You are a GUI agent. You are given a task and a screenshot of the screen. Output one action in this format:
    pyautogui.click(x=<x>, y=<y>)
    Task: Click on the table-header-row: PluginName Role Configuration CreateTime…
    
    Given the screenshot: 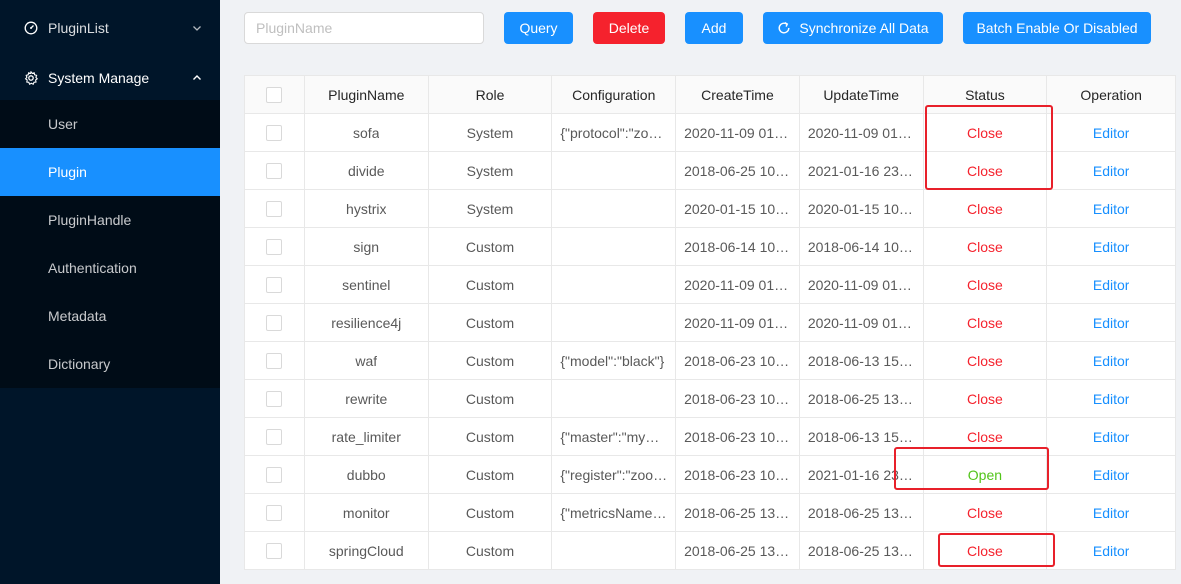 What is the action you would take?
    pyautogui.click(x=710, y=95)
    